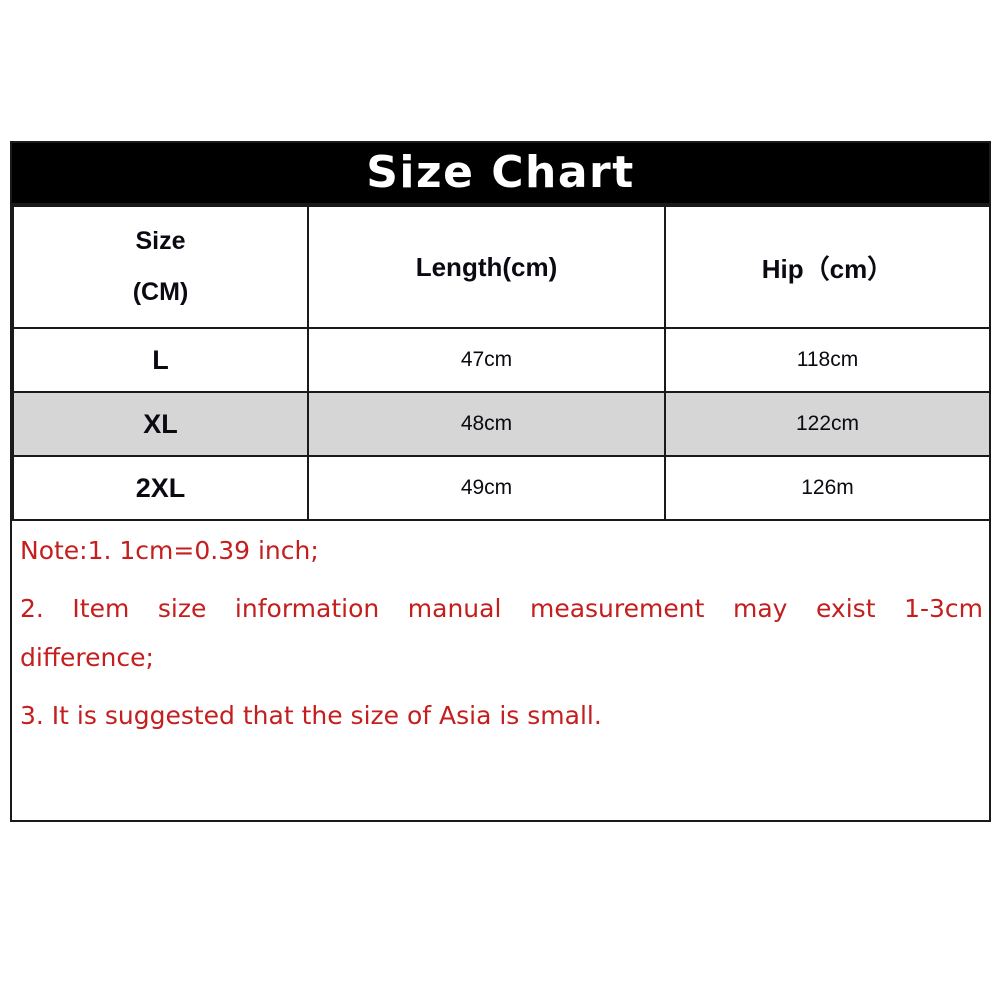 This screenshot has width=1001, height=1001. I want to click on cell-length: 48cm, so click(486, 424).